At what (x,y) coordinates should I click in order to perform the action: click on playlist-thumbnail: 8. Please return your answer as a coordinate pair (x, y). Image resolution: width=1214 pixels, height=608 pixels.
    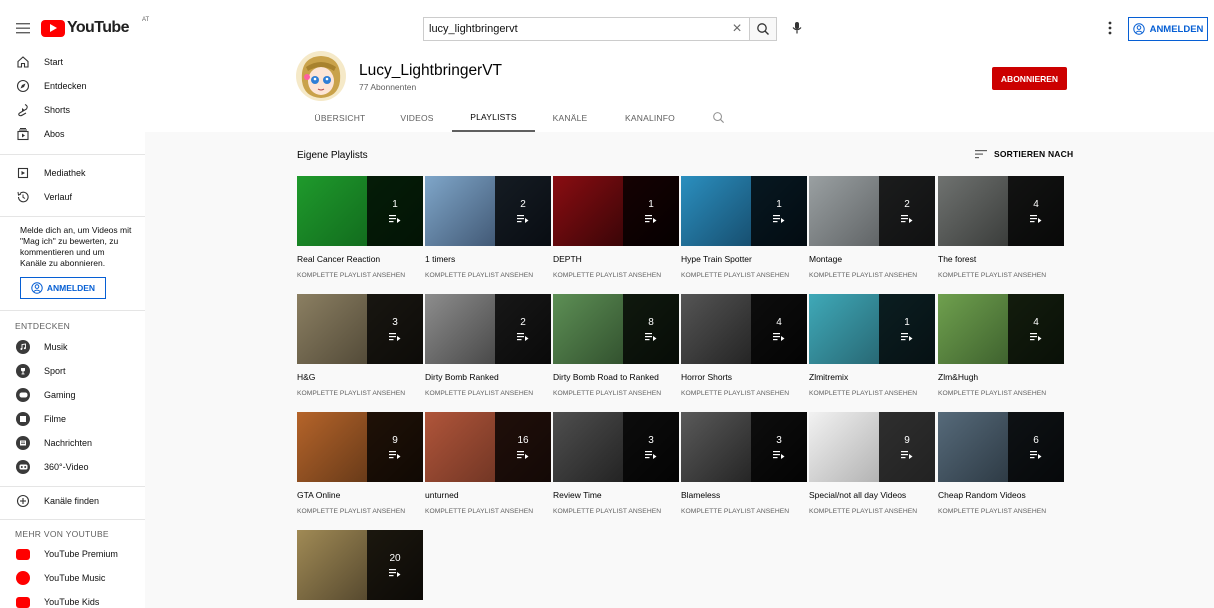
    Looking at the image, I should click on (616, 329).